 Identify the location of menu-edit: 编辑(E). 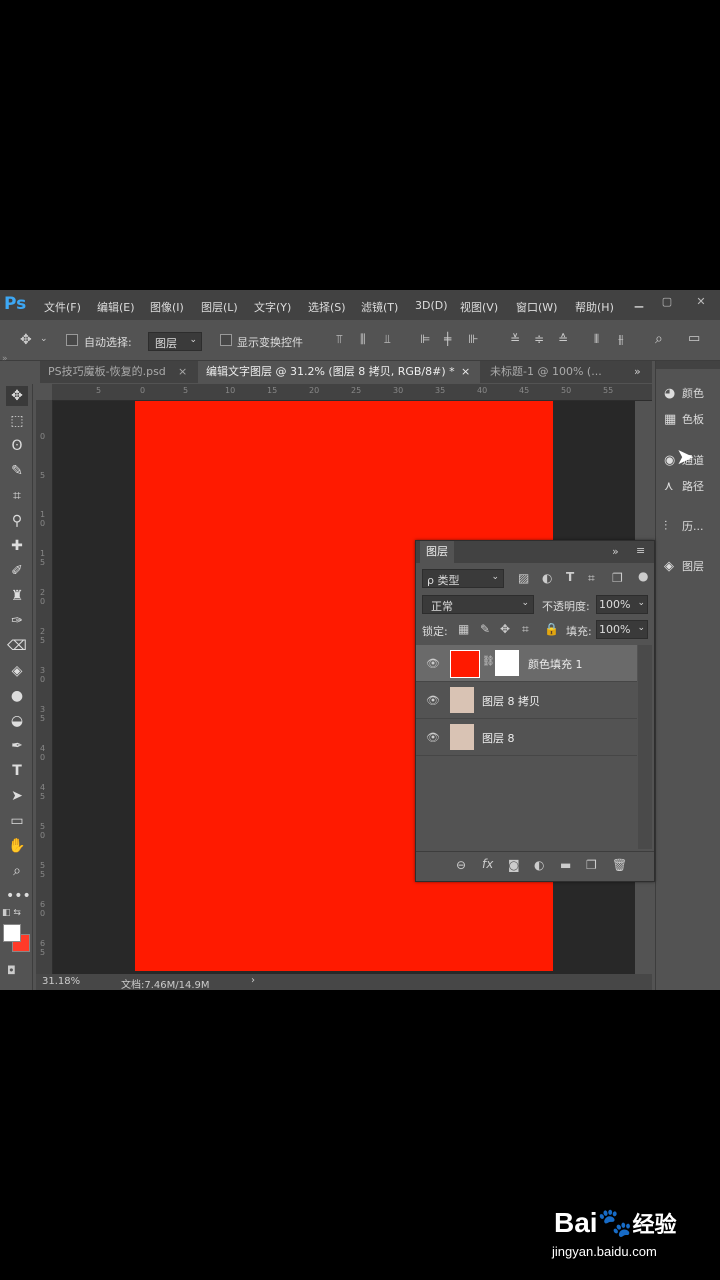
(116, 307).